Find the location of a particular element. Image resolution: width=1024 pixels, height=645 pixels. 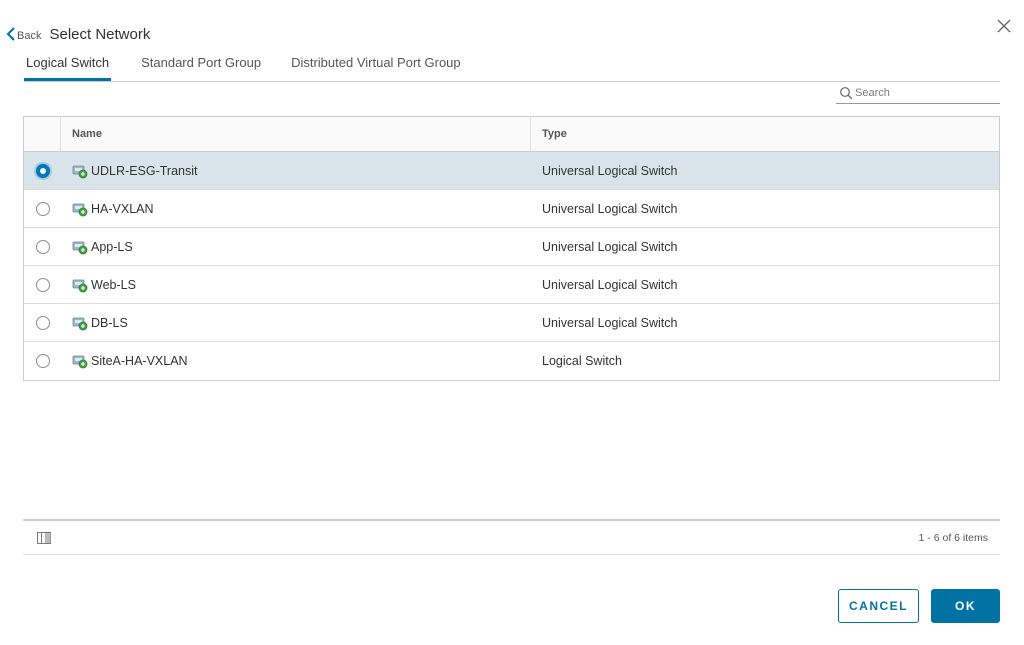

row-name: DB-LS is located at coordinates (109, 322).